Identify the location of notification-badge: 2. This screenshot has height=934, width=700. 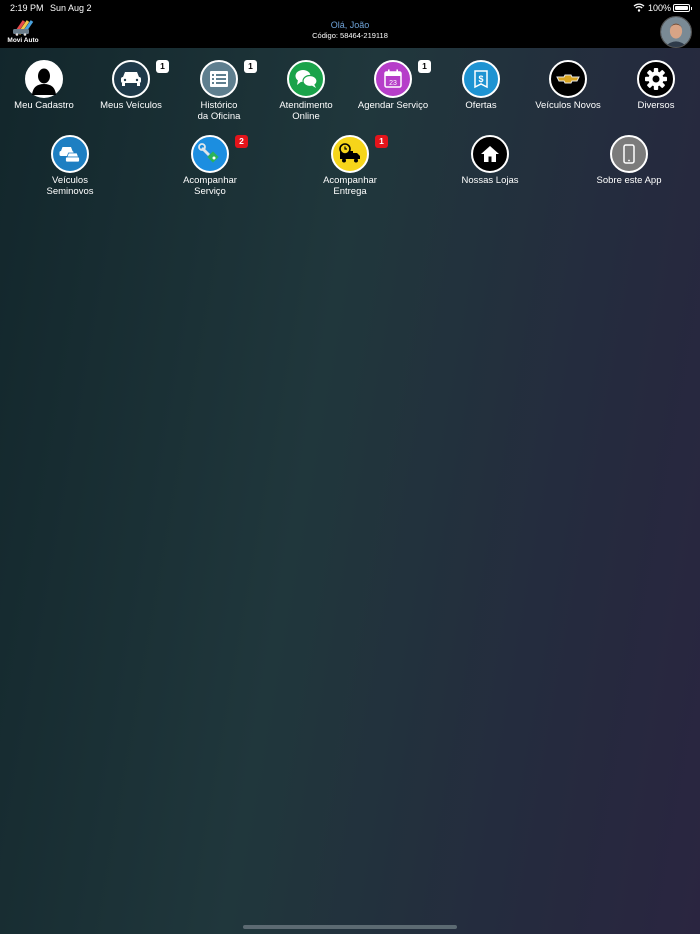
(241, 141).